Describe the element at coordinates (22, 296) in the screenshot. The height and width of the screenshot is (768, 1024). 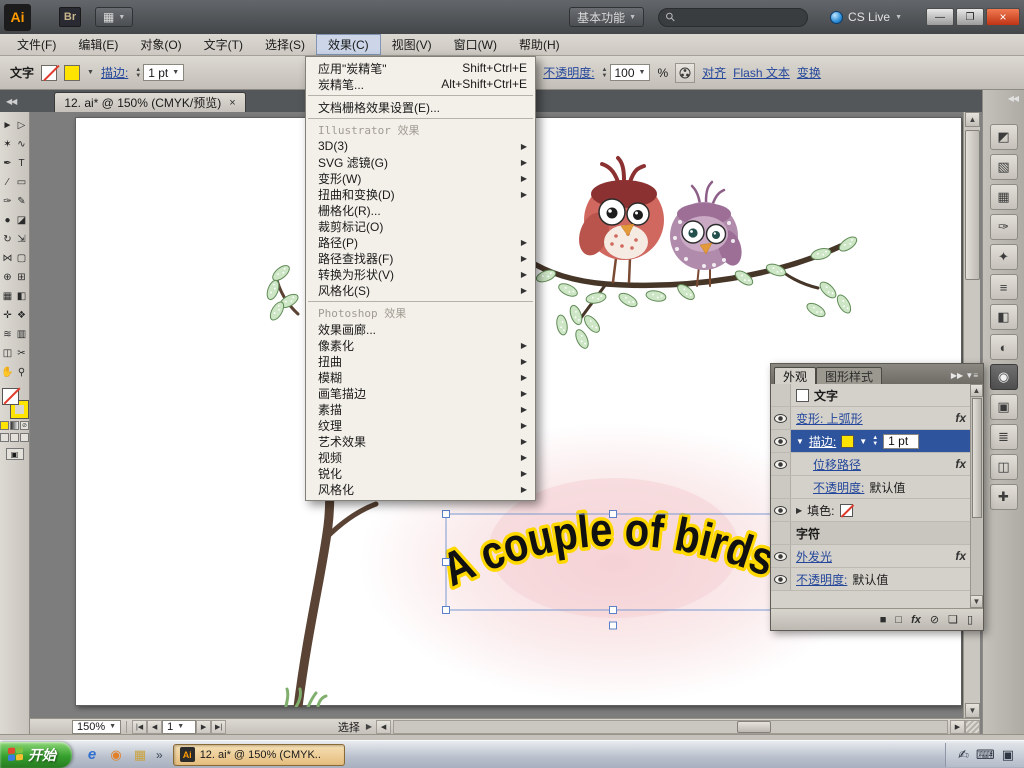
I see `gradient-tool: ◧` at that location.